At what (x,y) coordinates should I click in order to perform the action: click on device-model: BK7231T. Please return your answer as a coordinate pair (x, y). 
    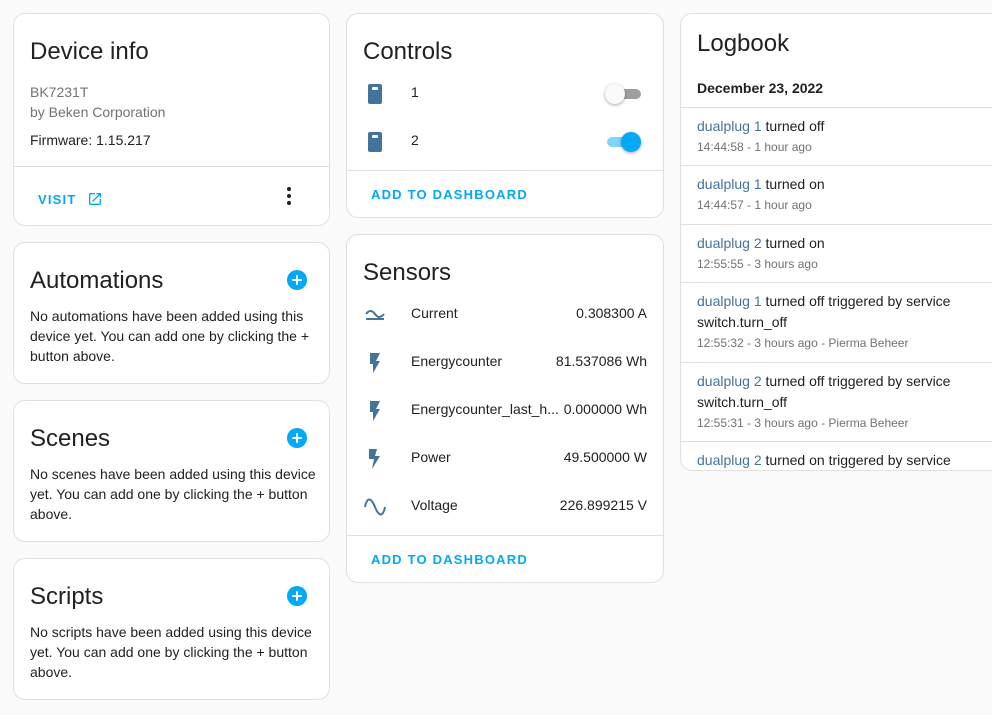
    Looking at the image, I should click on (59, 92).